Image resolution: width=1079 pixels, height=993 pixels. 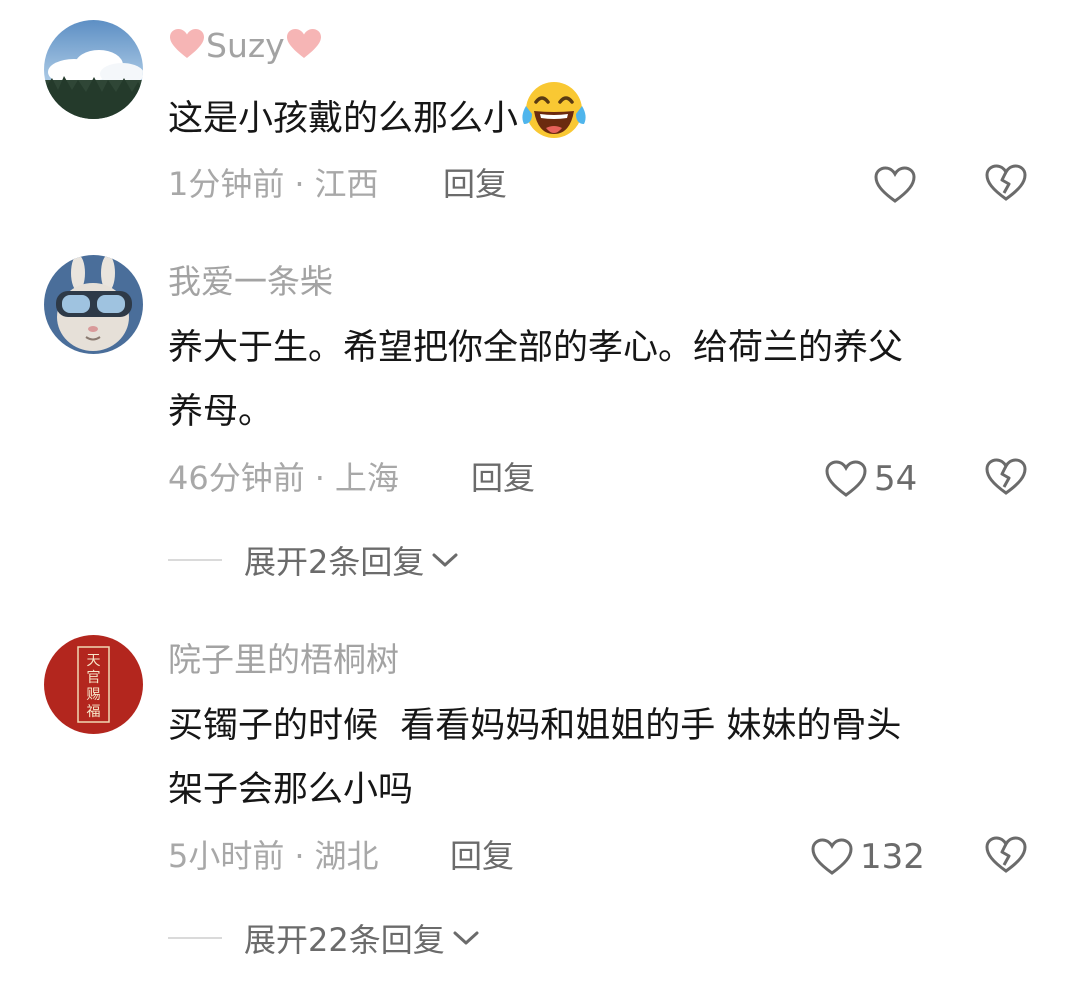 I want to click on time-label: 46分钟前, so click(x=236, y=478).